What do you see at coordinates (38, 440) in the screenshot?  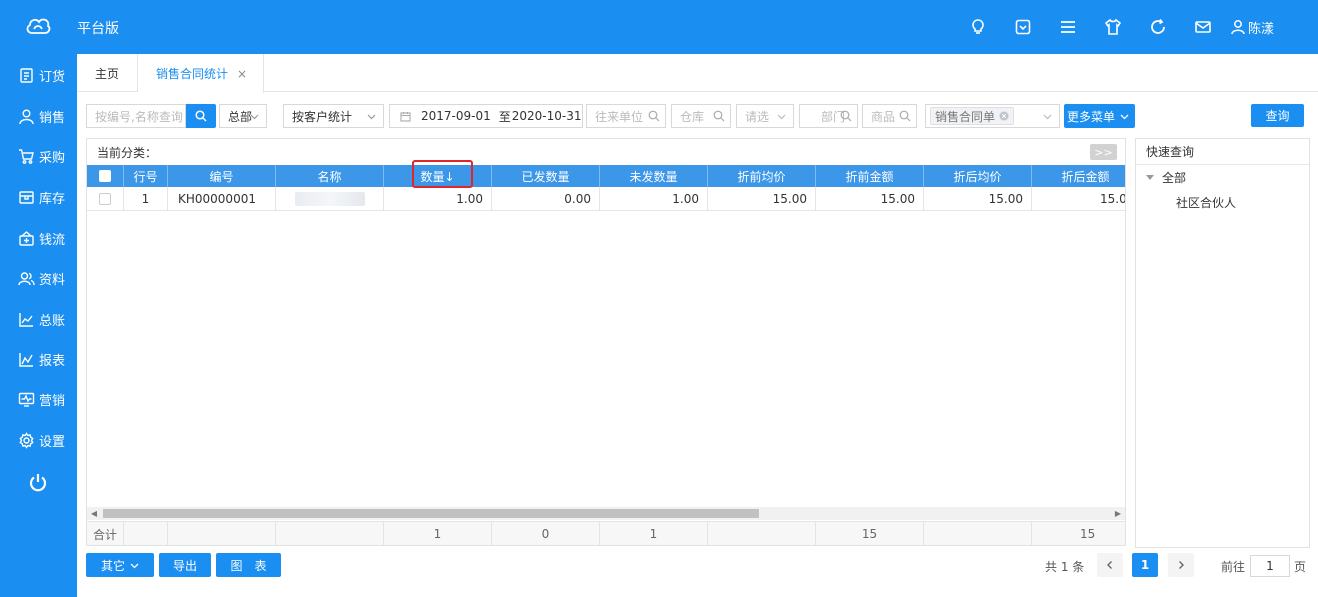 I see `sidebar-item-settings: 设置` at bounding box center [38, 440].